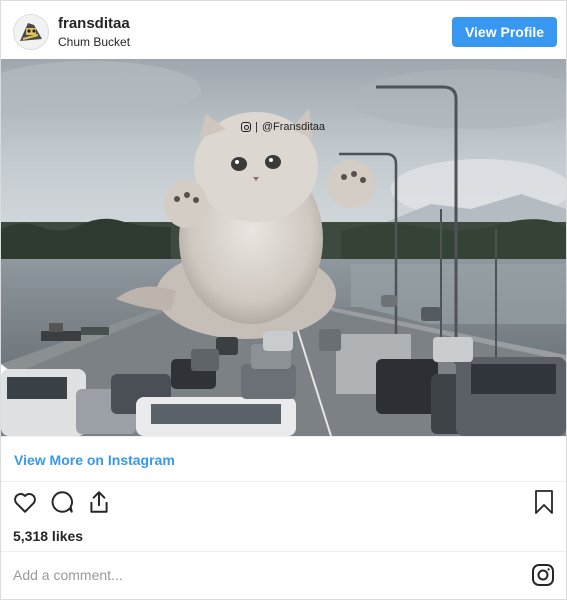 Image resolution: width=567 pixels, height=600 pixels. I want to click on avatar, so click(31, 32).